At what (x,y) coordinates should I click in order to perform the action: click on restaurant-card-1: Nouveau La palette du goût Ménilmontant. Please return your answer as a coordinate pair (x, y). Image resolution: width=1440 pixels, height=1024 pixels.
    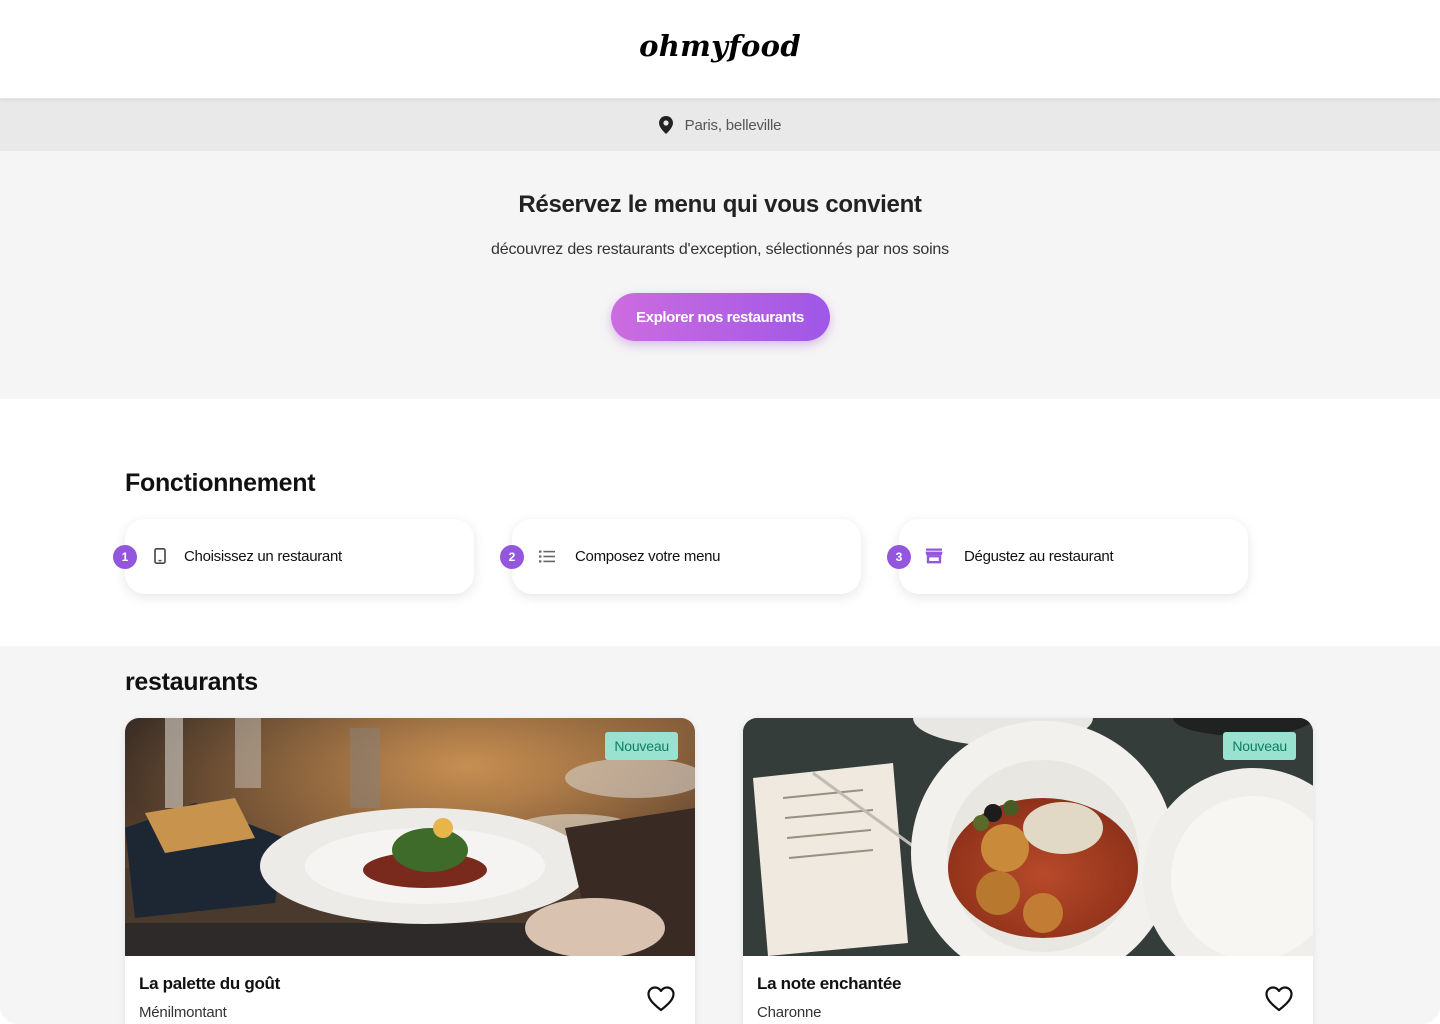
    Looking at the image, I should click on (410, 871).